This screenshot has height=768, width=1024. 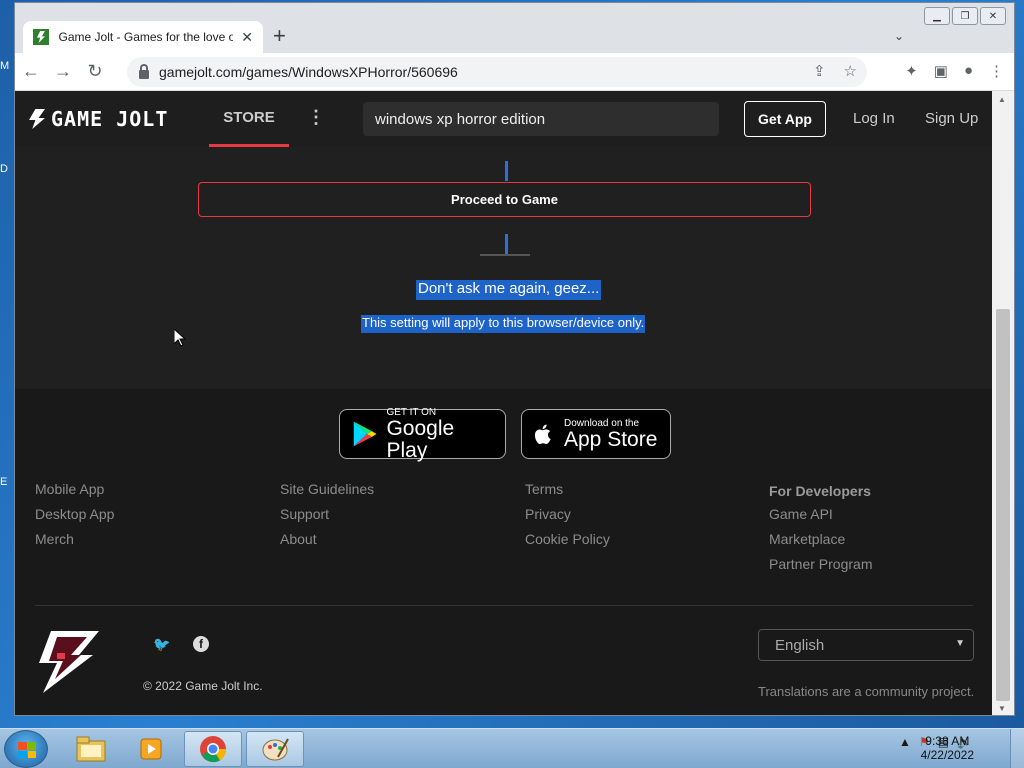 I want to click on taskbar-paint, so click(x=275, y=749).